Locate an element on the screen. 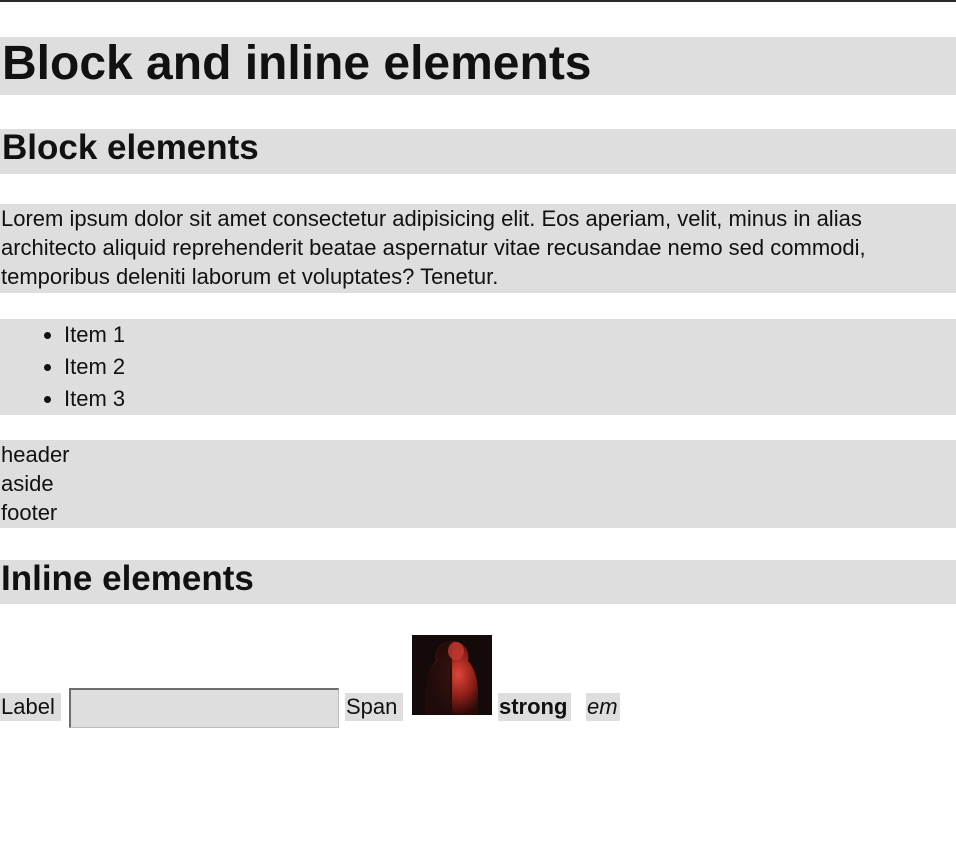 The width and height of the screenshot is (956, 848). item-list: Item 1 Item 2 Item 3 is located at coordinates (478, 367).